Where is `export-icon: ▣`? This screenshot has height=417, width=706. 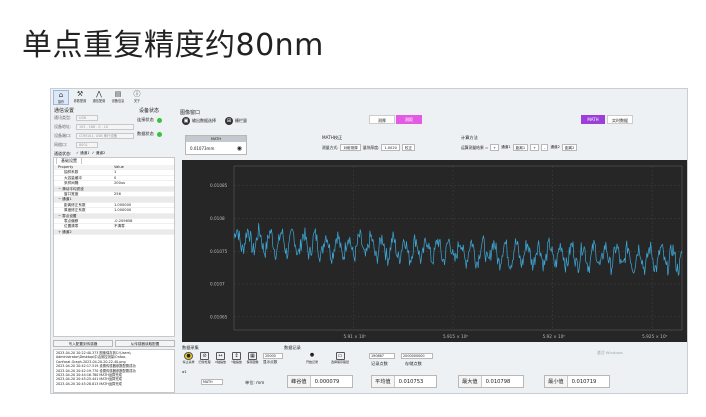
export-icon: ▣ is located at coordinates (186, 120).